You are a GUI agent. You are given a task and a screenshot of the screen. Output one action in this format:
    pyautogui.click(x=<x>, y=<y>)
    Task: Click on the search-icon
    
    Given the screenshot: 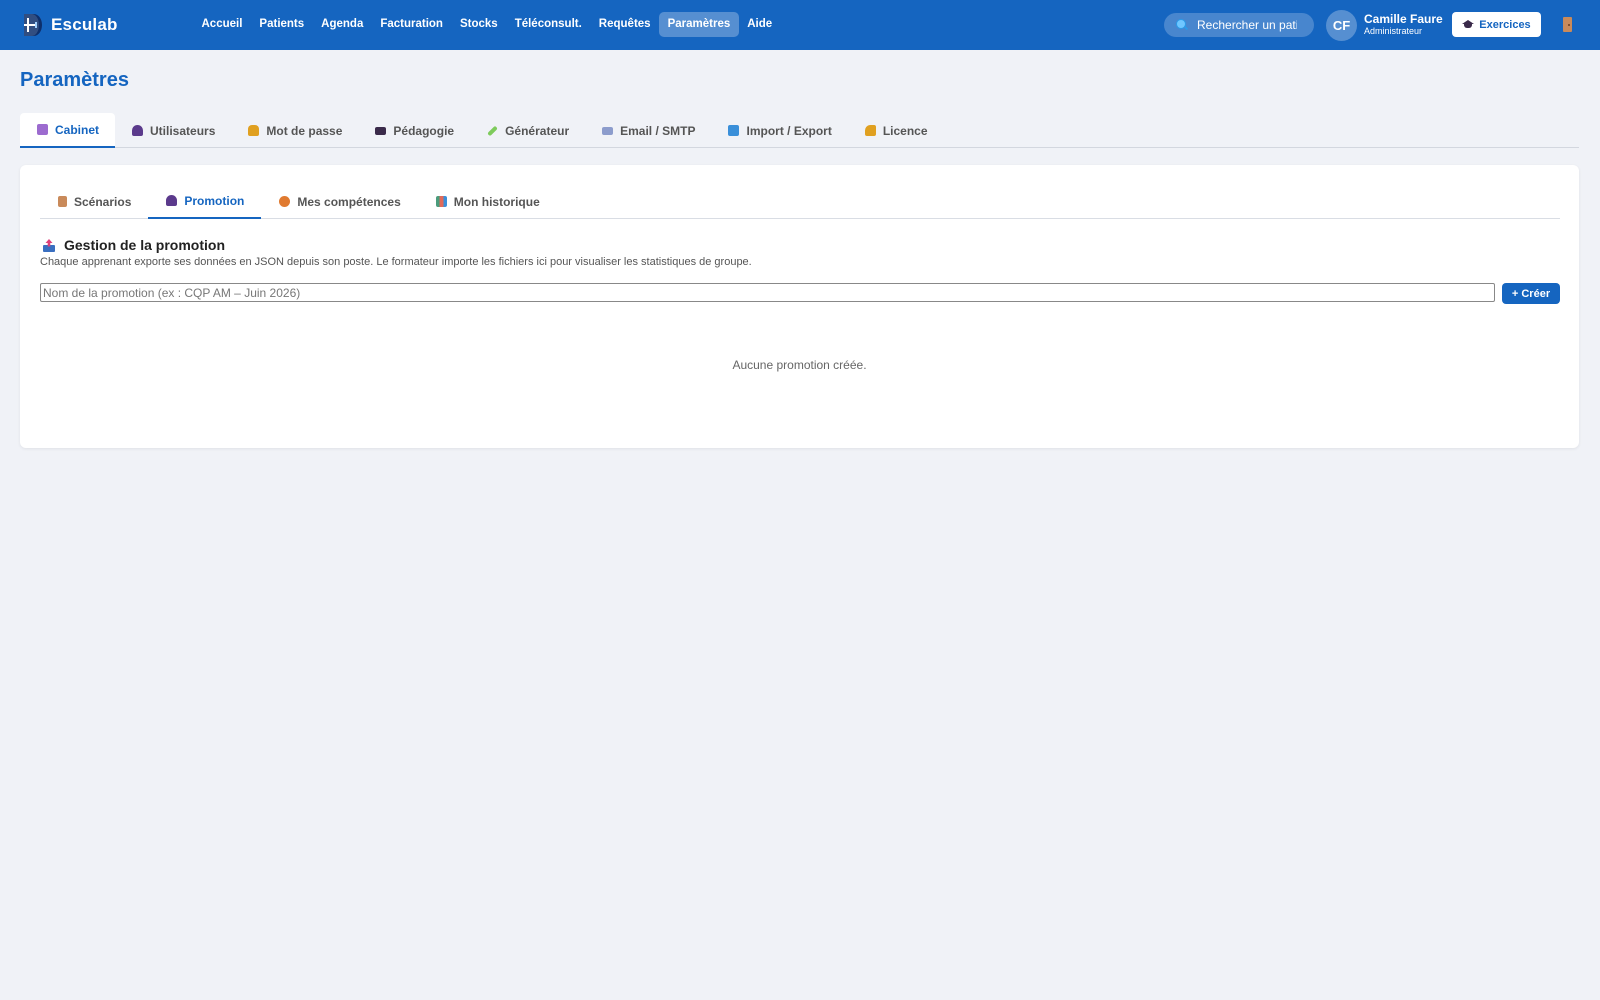 What is the action you would take?
    pyautogui.click(x=1182, y=25)
    